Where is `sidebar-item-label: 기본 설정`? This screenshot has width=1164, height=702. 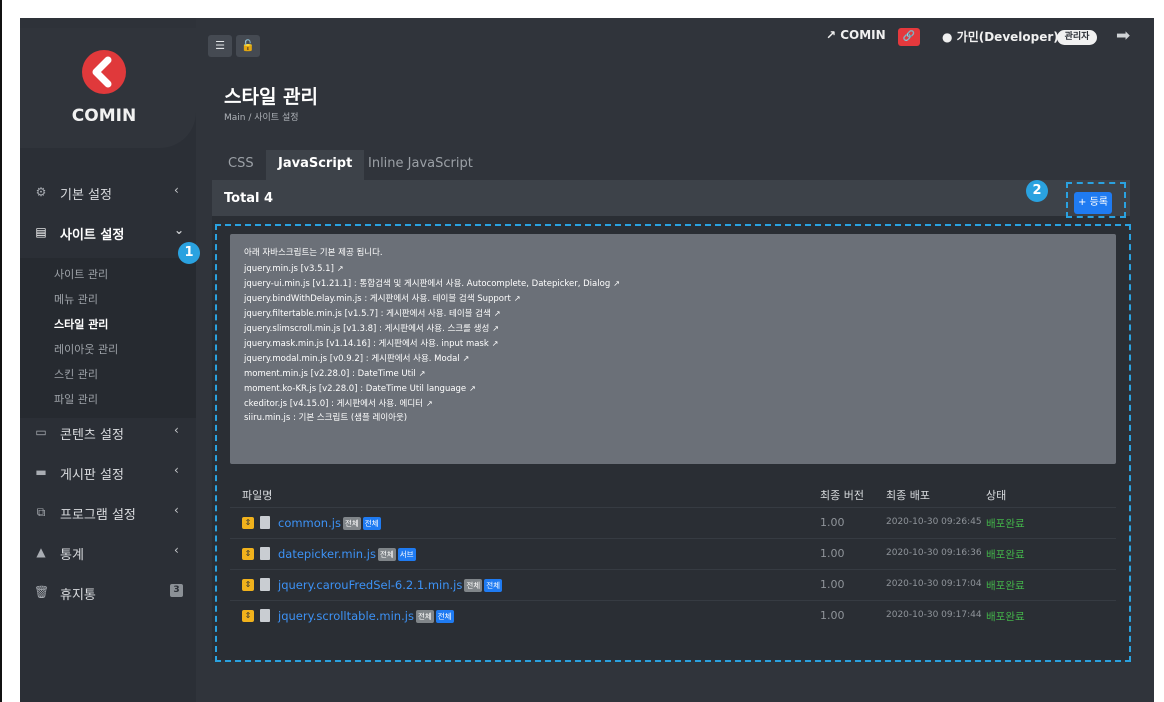 sidebar-item-label: 기본 설정 is located at coordinates (86, 195).